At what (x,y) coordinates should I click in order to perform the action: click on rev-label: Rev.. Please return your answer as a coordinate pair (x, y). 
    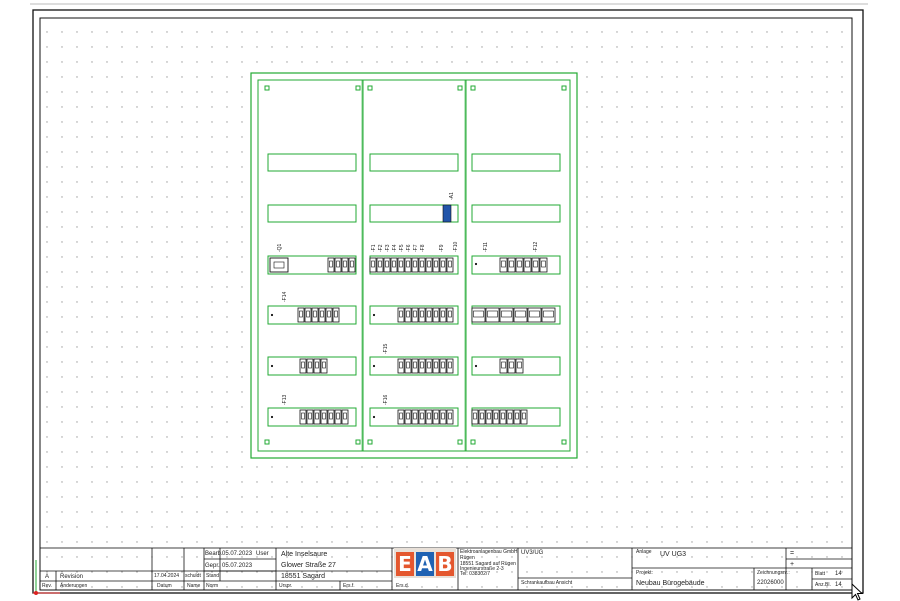
    Looking at the image, I should click on (47, 586).